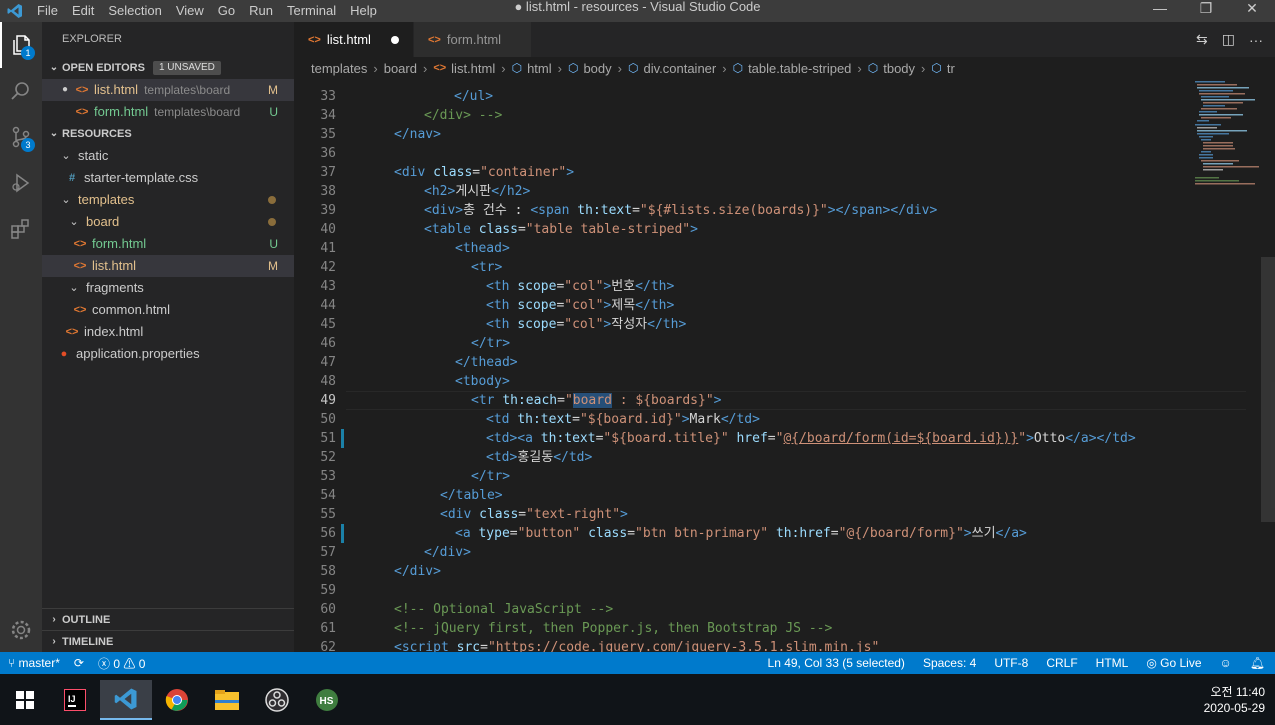 This screenshot has width=1275, height=725. Describe the element at coordinates (597, 68) in the screenshot. I see `breadcrumb-item: body` at that location.